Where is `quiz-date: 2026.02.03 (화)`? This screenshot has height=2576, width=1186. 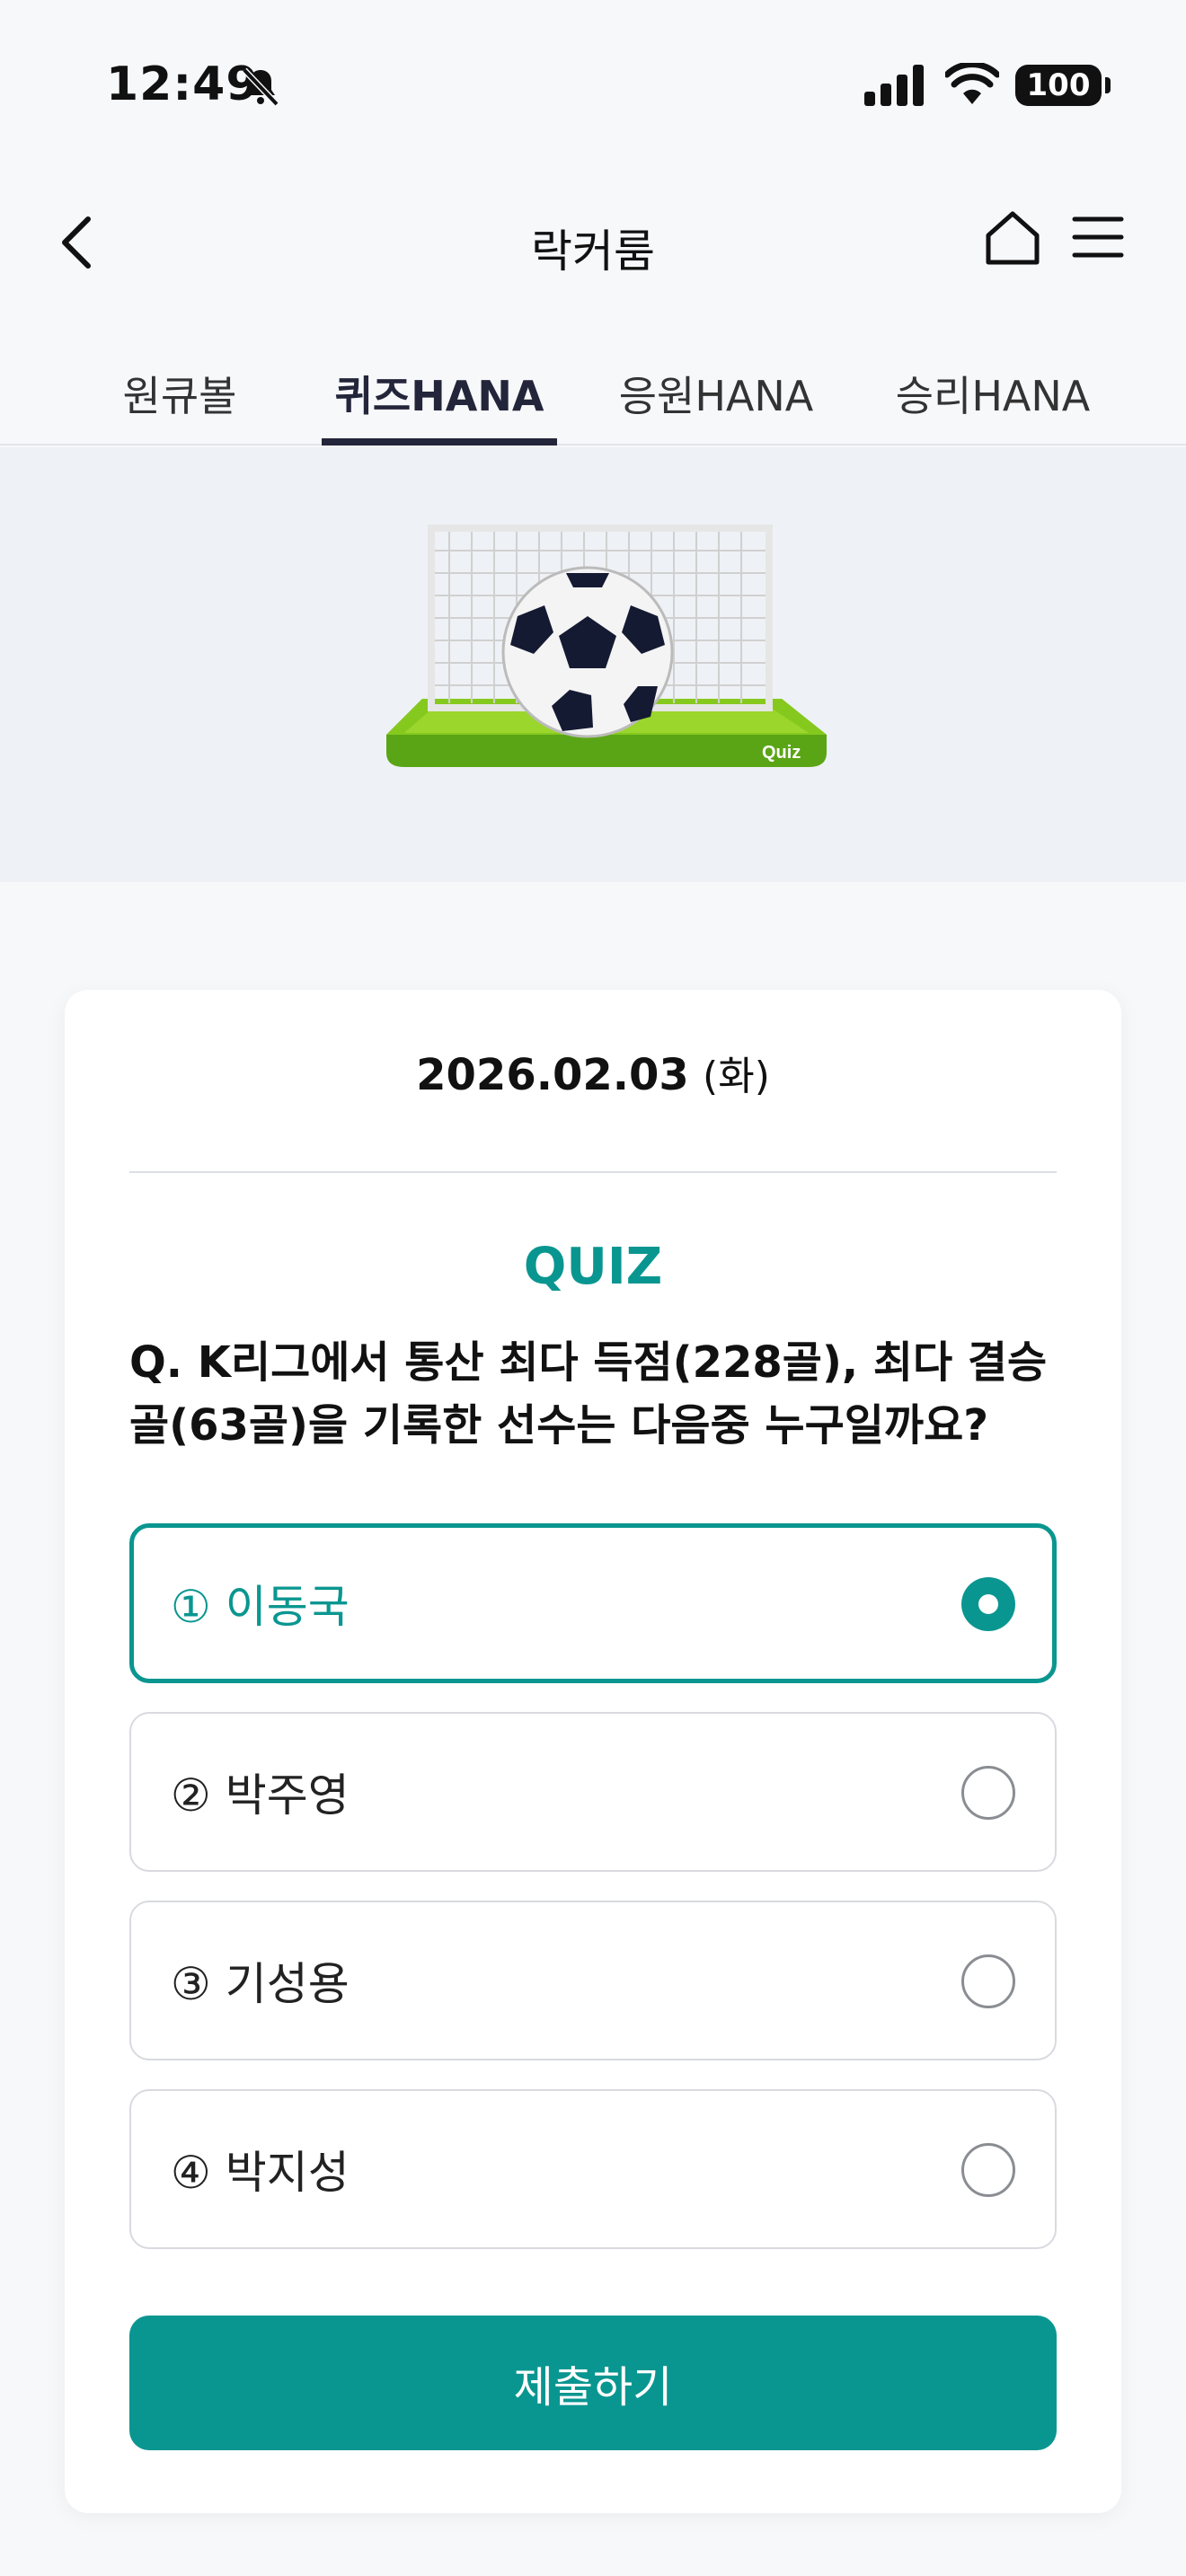 quiz-date: 2026.02.03 (화) is located at coordinates (593, 1072).